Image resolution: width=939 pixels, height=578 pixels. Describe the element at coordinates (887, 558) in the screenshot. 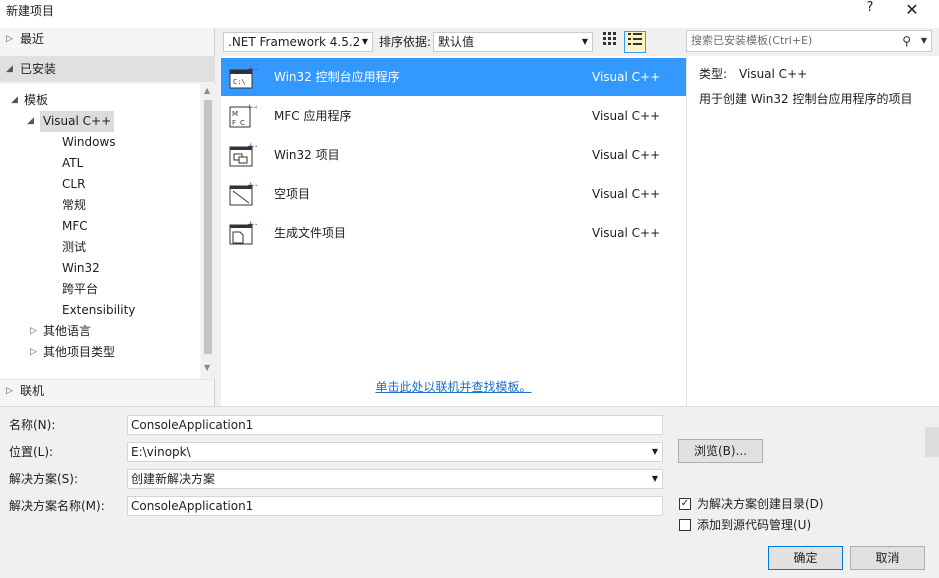

I see `cancel-button: 取消` at that location.